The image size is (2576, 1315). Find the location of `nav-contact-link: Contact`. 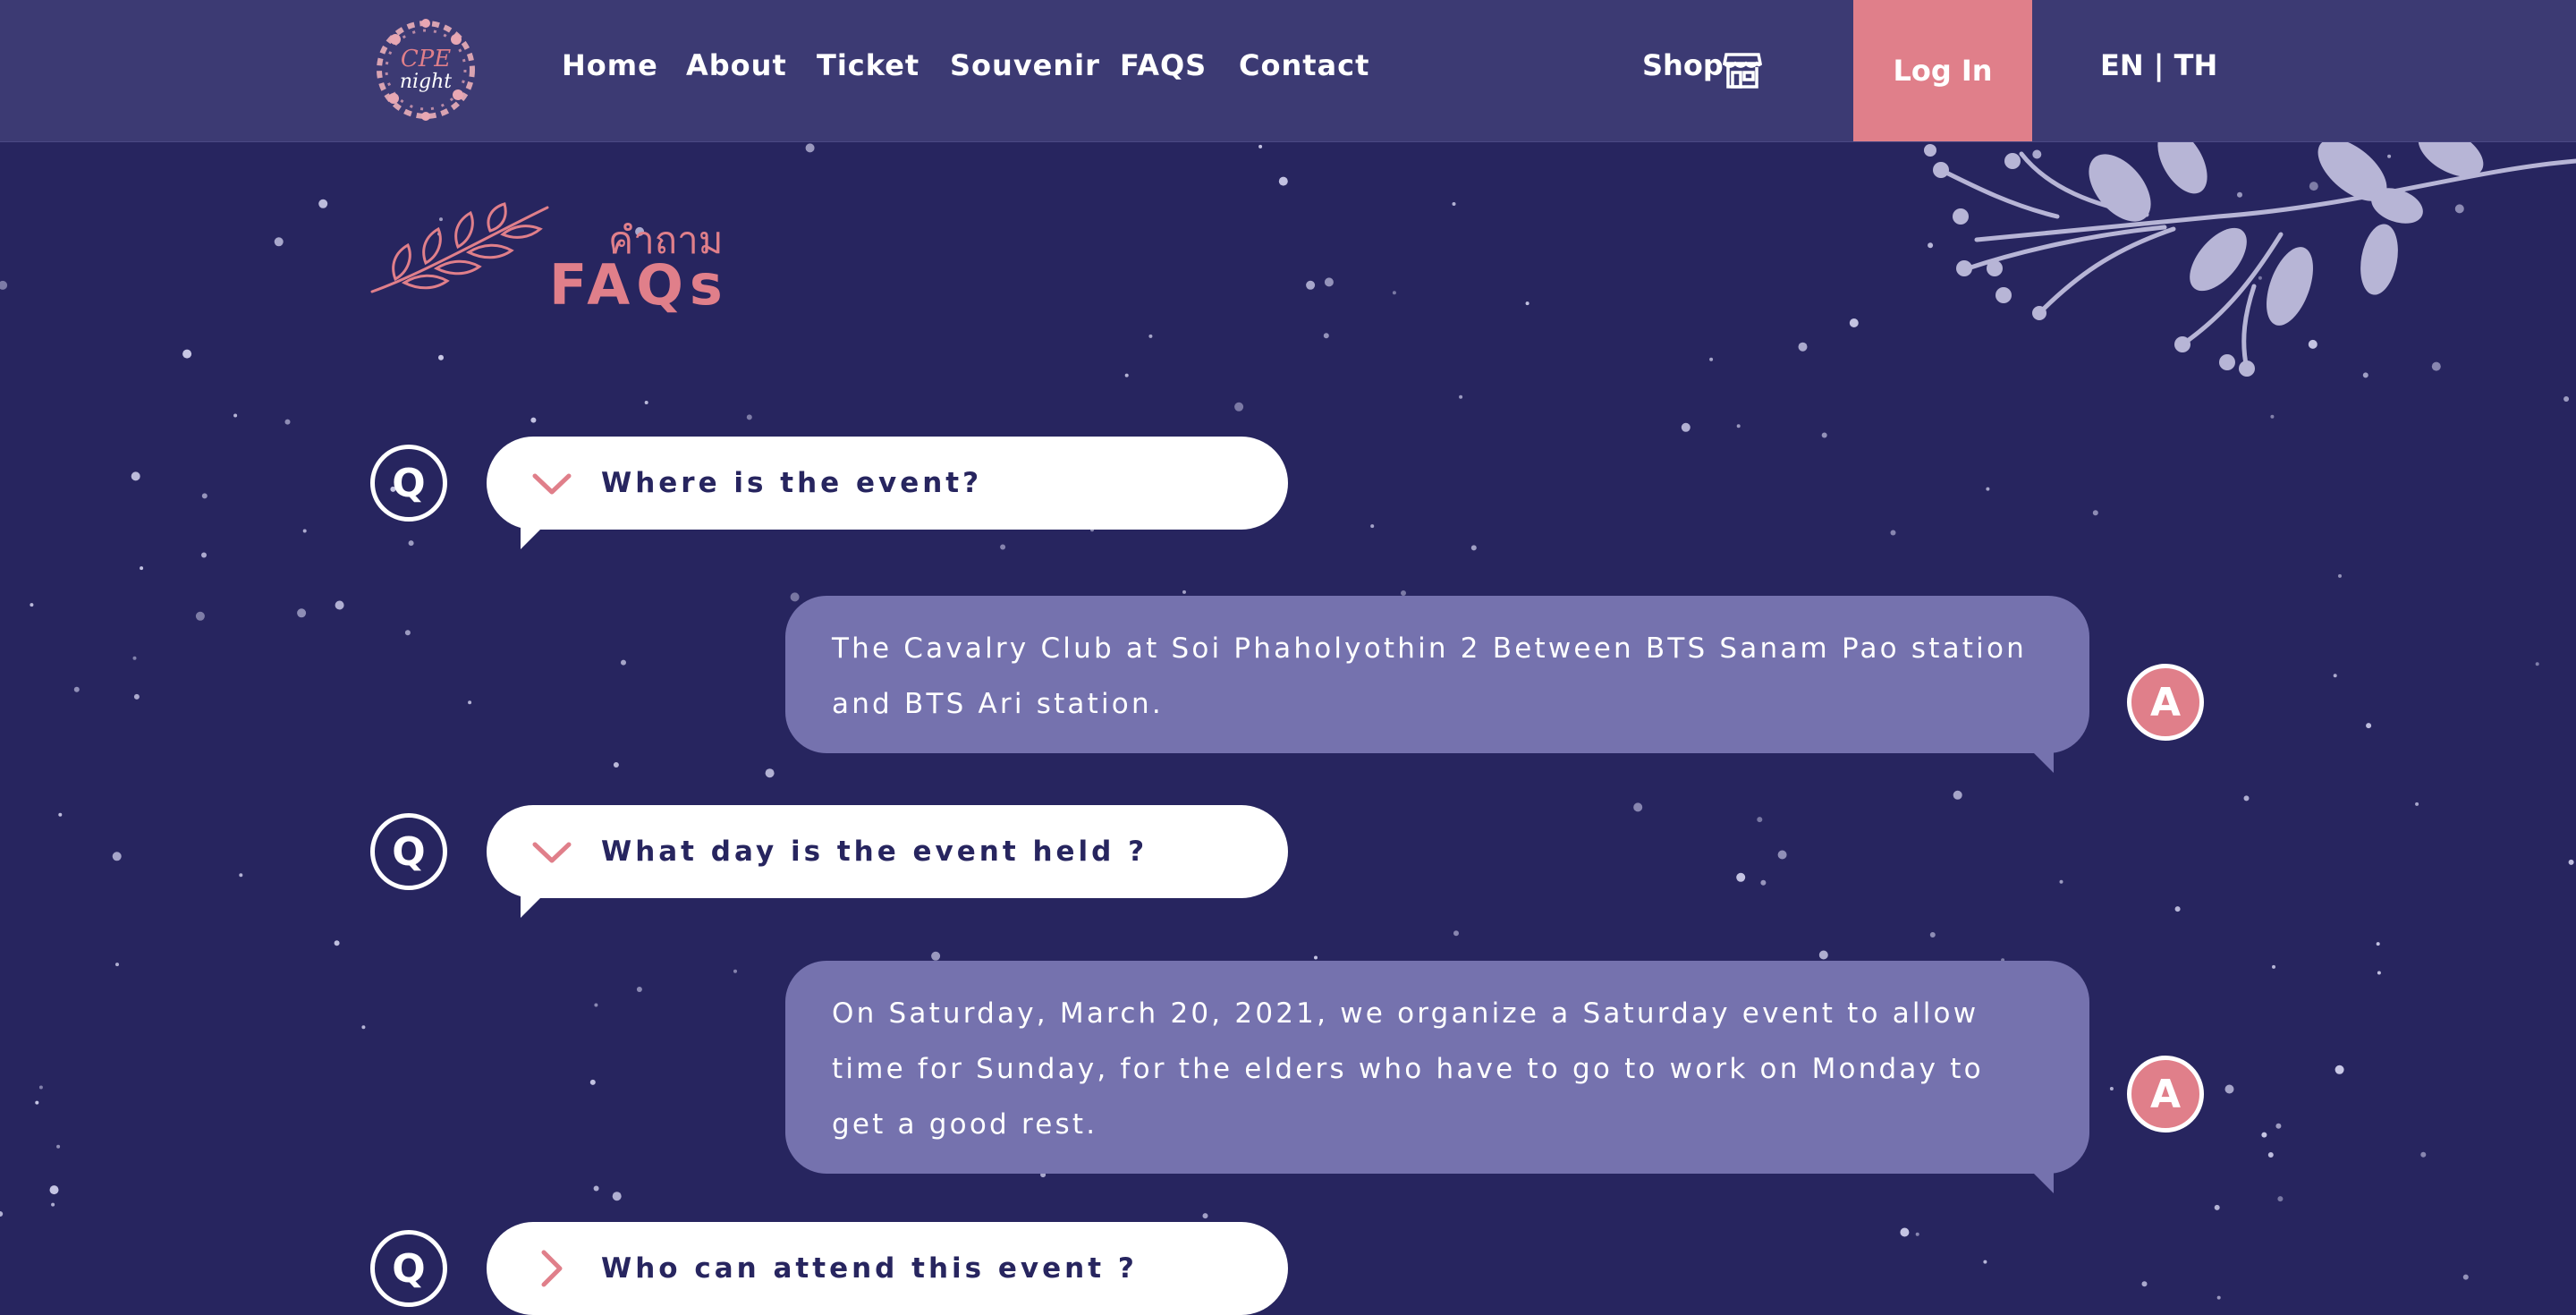

nav-contact-link: Contact is located at coordinates (1304, 65).